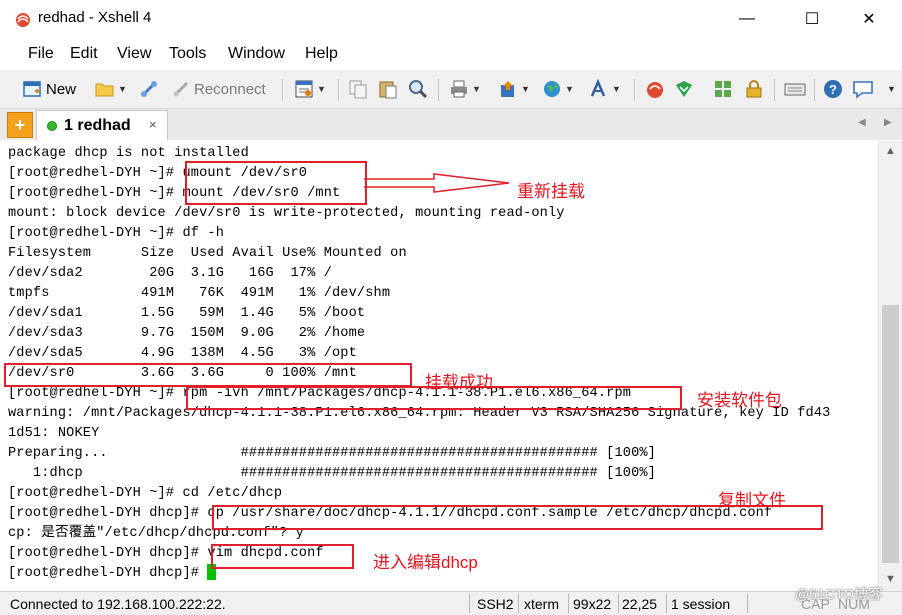 The height and width of the screenshot is (615, 902). I want to click on title-bar: redhad - Xshell 4 — ☐ ✕, so click(451, 19).